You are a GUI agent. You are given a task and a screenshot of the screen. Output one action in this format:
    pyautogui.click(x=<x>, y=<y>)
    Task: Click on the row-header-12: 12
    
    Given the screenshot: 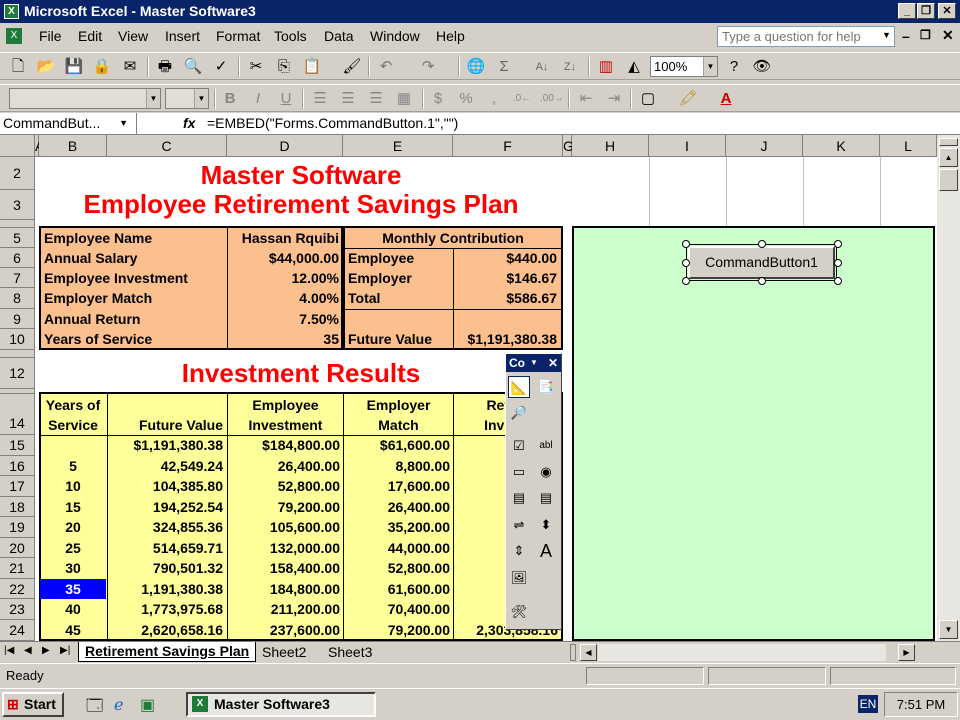 What is the action you would take?
    pyautogui.click(x=17, y=373)
    